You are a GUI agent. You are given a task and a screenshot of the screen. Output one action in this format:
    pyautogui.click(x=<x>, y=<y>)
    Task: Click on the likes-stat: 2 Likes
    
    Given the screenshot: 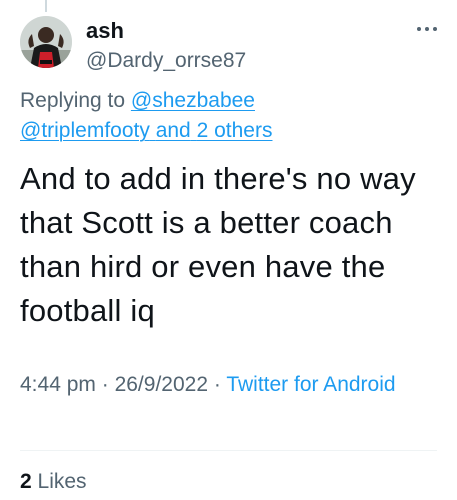 What is the action you would take?
    pyautogui.click(x=53, y=482)
    